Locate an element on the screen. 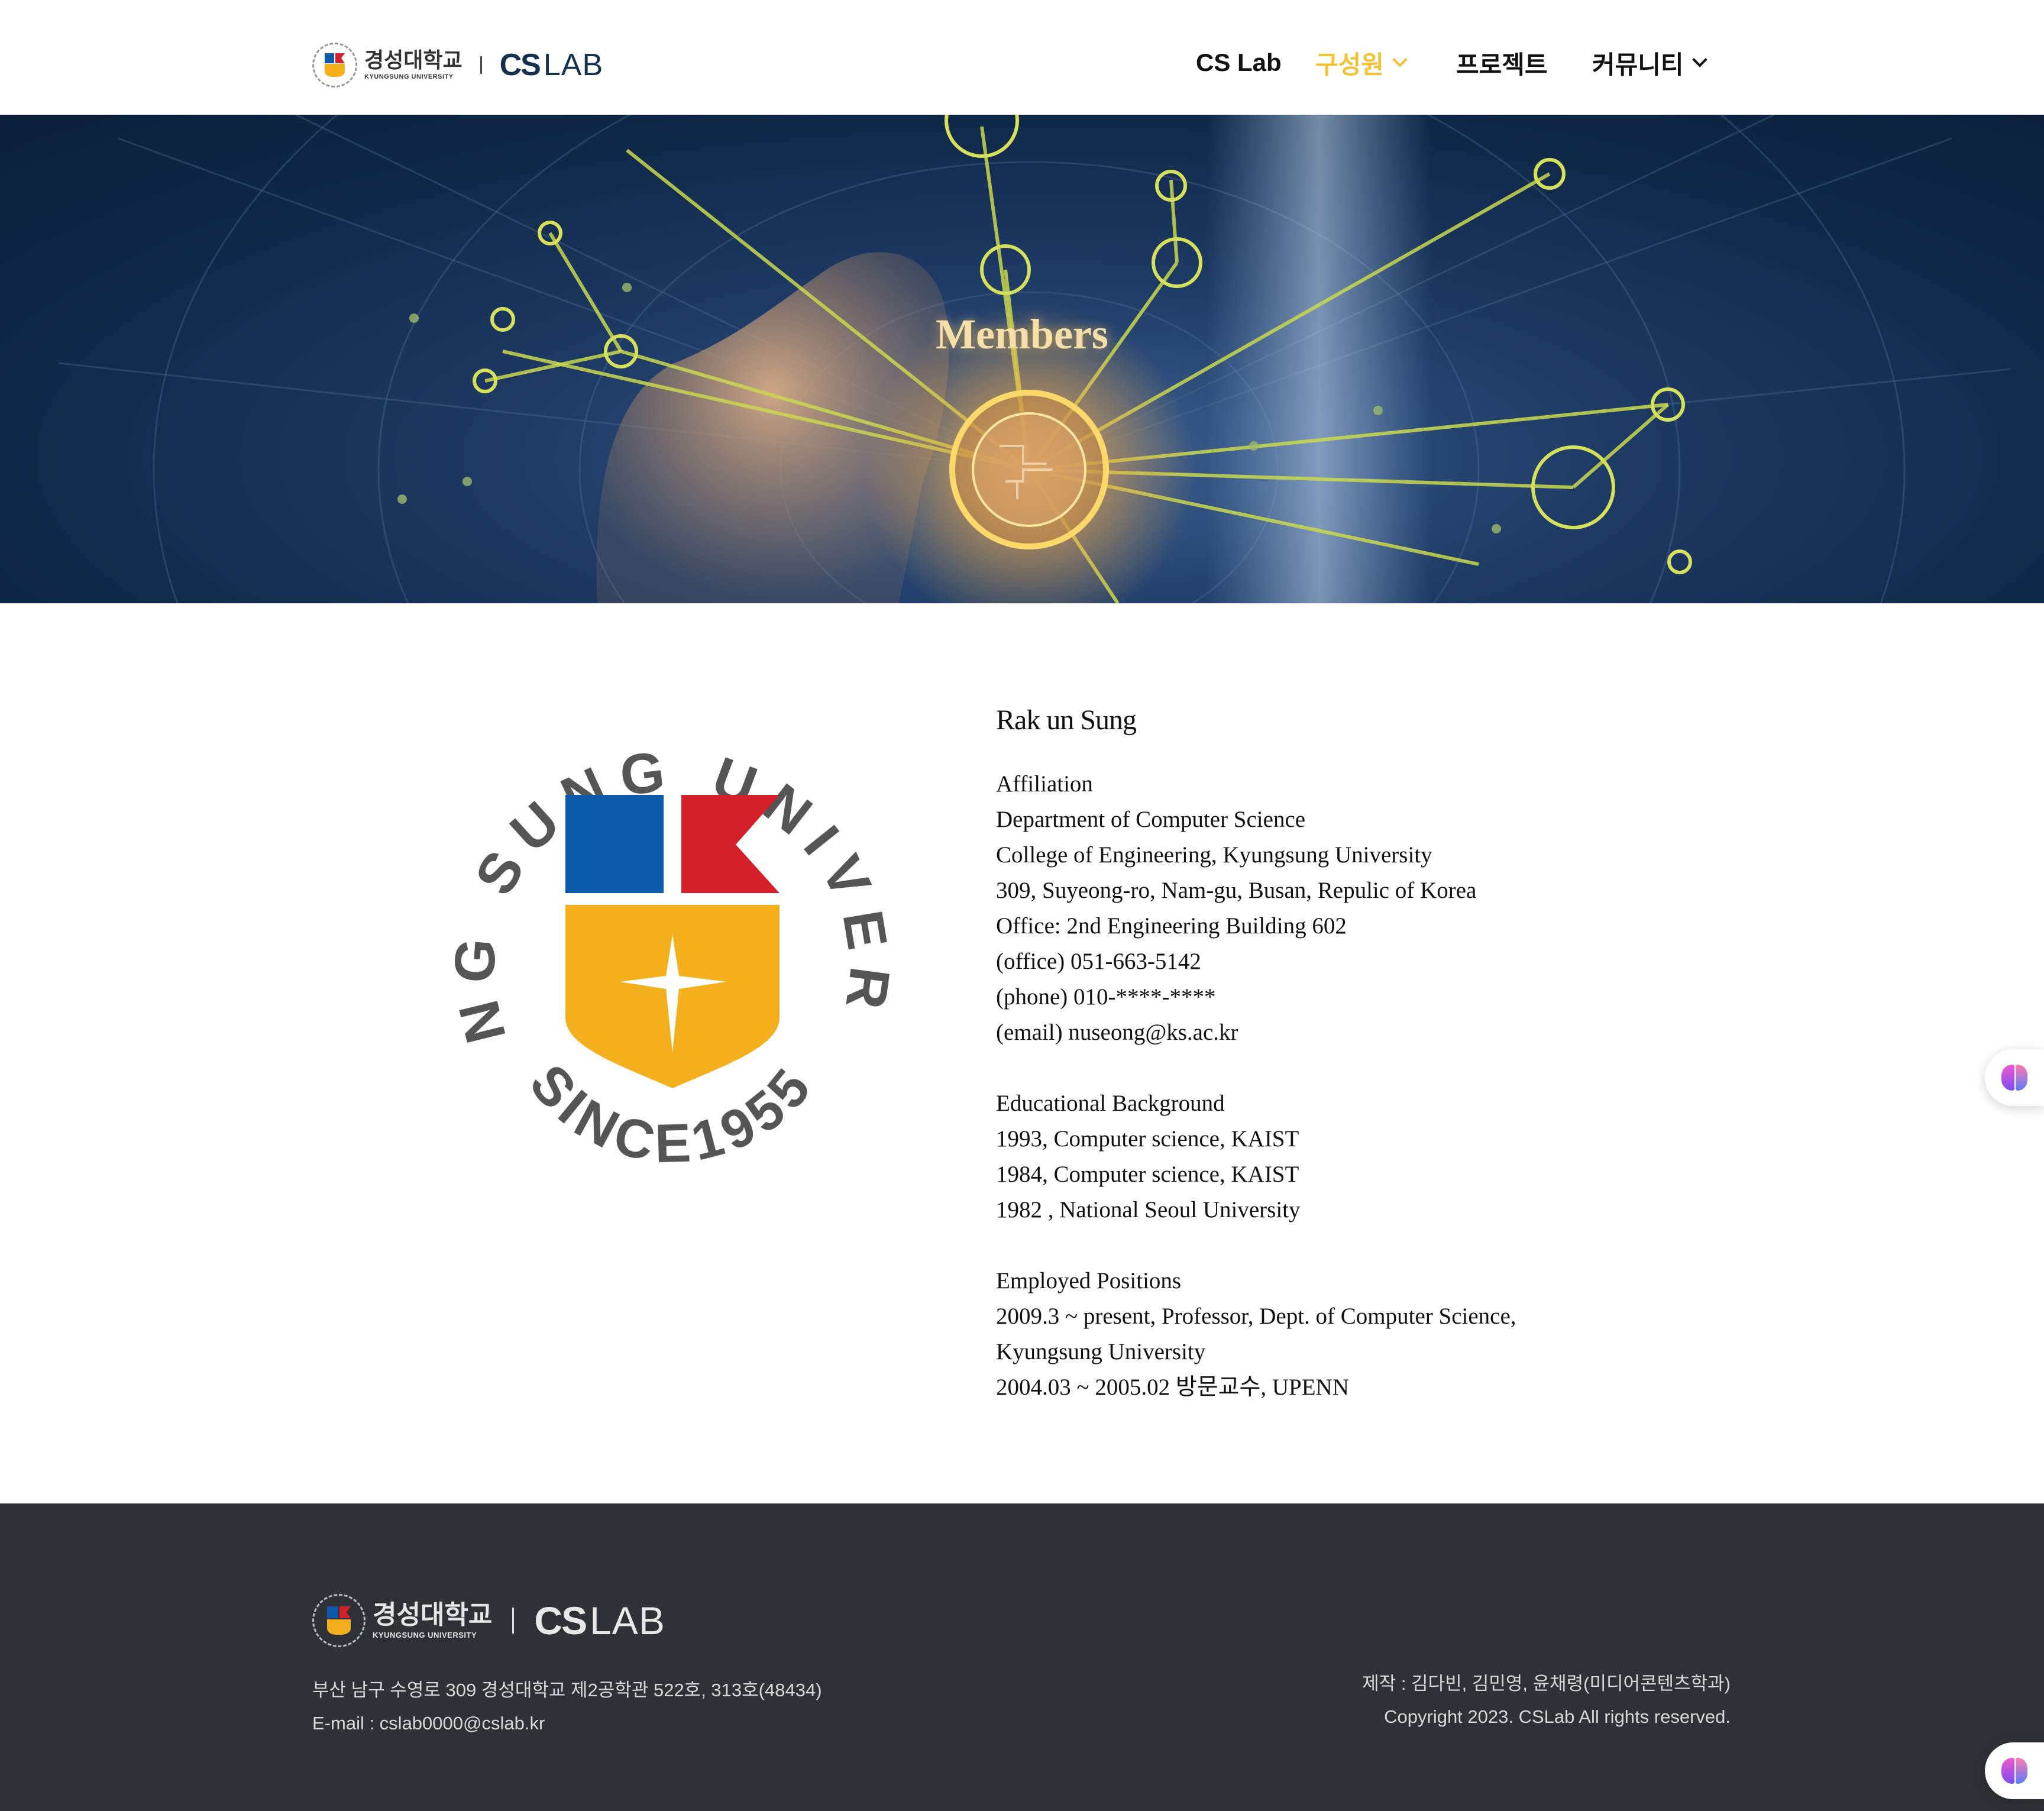 Image resolution: width=2044 pixels, height=1811 pixels. footer-logo: 경성대학교 KYUNGSUNG UNIVERSITY CS LAB is located at coordinates (488, 1621).